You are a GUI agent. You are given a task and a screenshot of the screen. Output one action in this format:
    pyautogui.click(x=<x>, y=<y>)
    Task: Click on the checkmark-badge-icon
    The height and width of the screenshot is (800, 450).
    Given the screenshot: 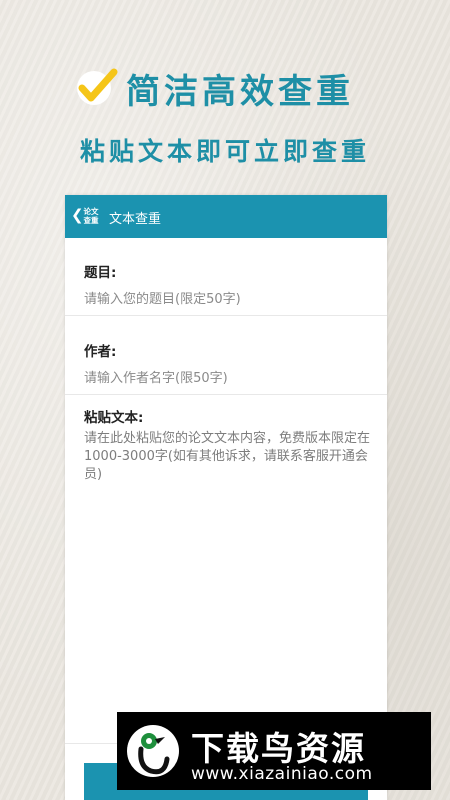 What is the action you would take?
    pyautogui.click(x=97, y=86)
    